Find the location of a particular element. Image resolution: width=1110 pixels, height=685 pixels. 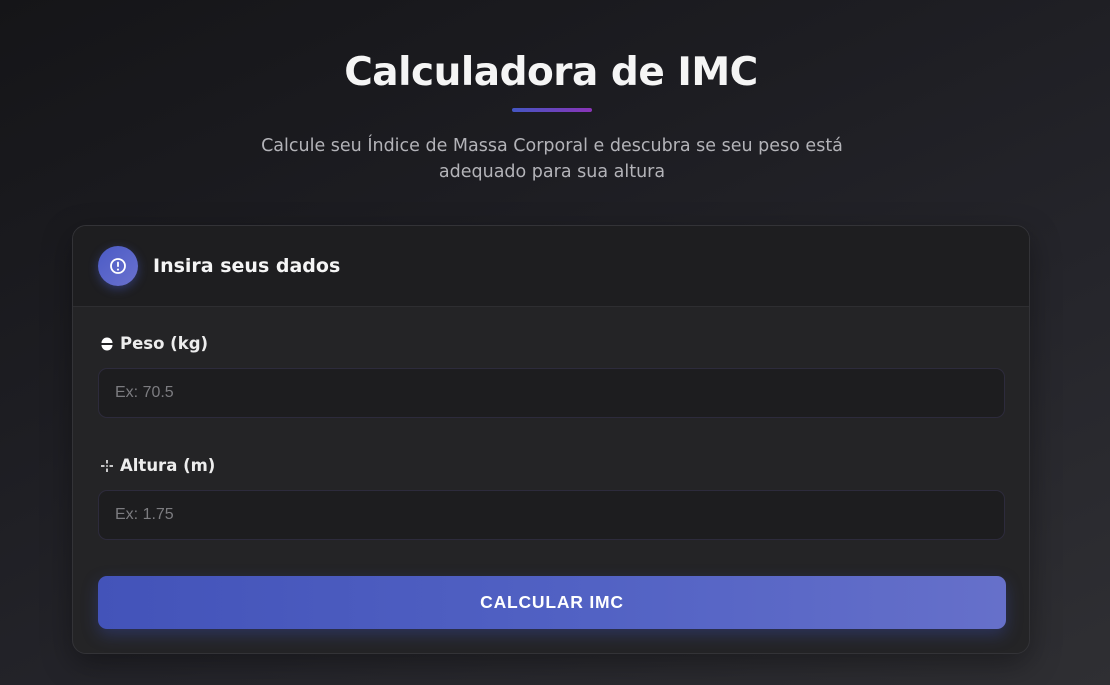

card-header: Insira seus dados is located at coordinates (551, 266).